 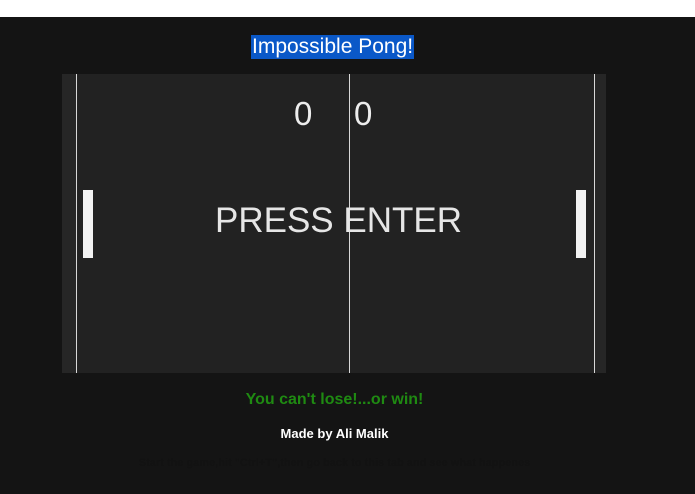 I want to click on opponent-score: 0, so click(x=363, y=113).